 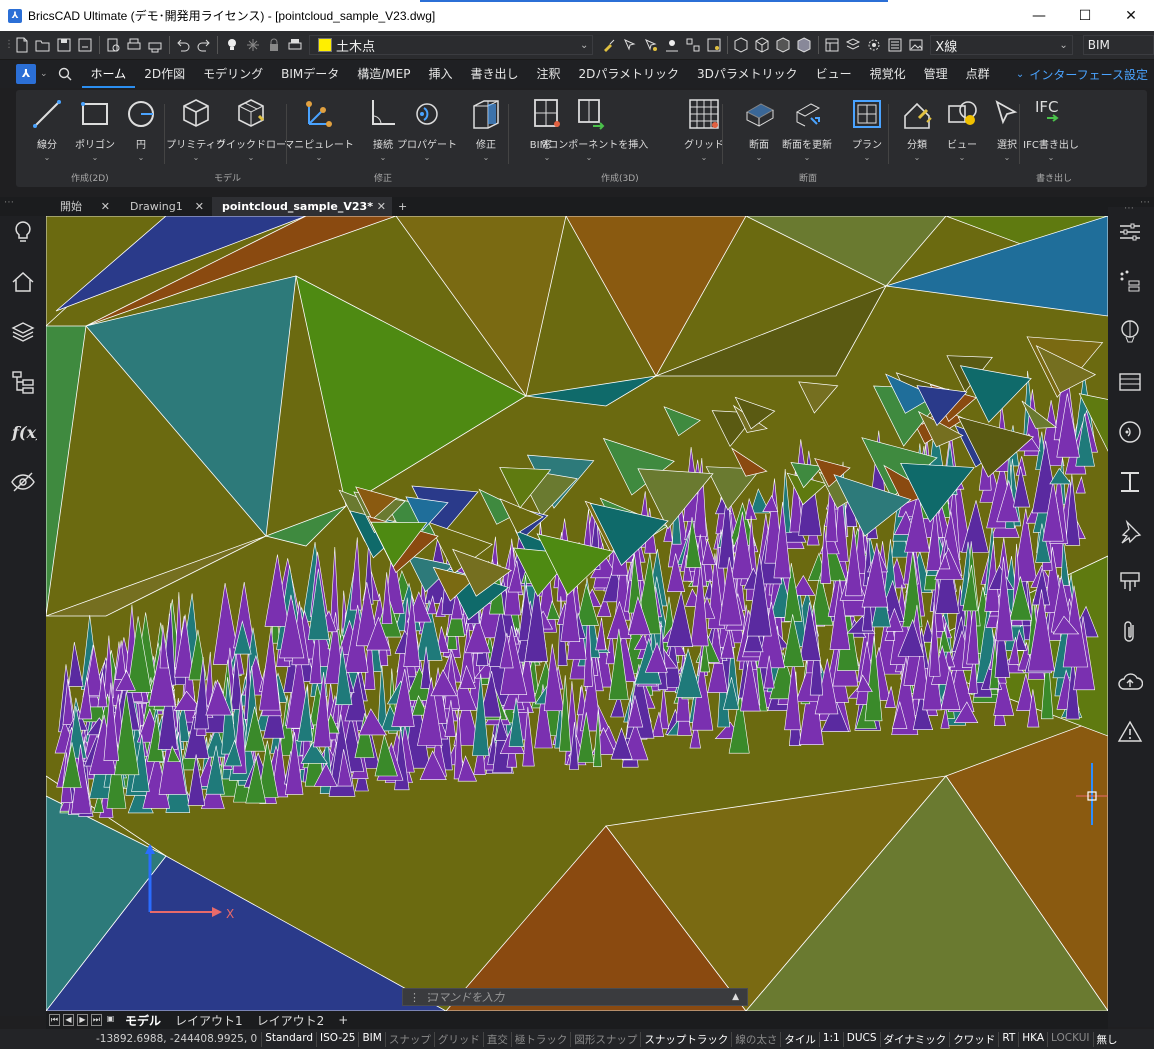 What do you see at coordinates (1130, 582) in the screenshot?
I see `pointcloud-bim-icon` at bounding box center [1130, 582].